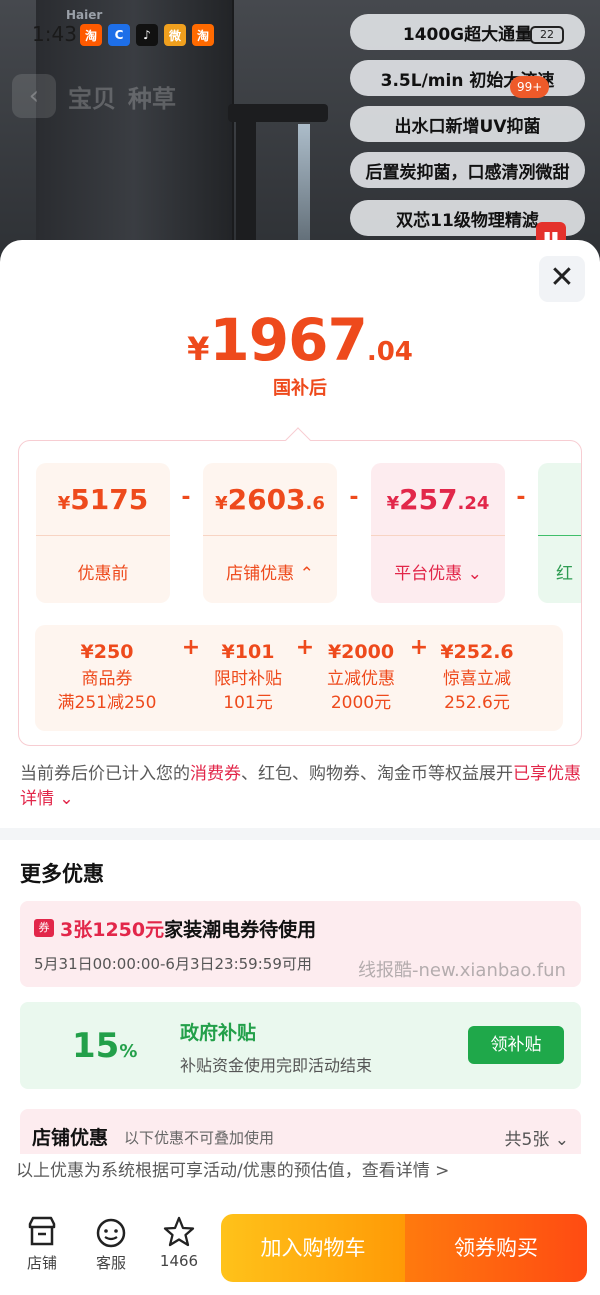 Image resolution: width=600 pixels, height=1295 pixels. What do you see at coordinates (467, 78) in the screenshot?
I see `feature-pill-2: 3.5L/min 初始大流速` at bounding box center [467, 78].